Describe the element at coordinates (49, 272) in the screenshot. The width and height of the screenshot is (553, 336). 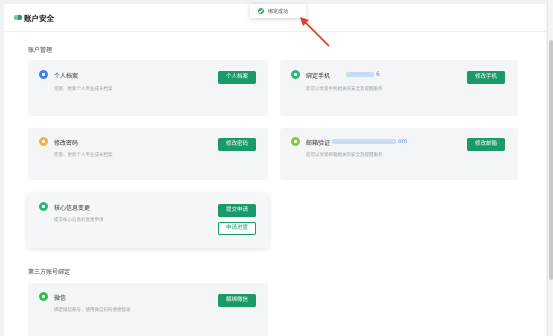
I see `third-party-binding-label: 第三方账号绑定` at that location.